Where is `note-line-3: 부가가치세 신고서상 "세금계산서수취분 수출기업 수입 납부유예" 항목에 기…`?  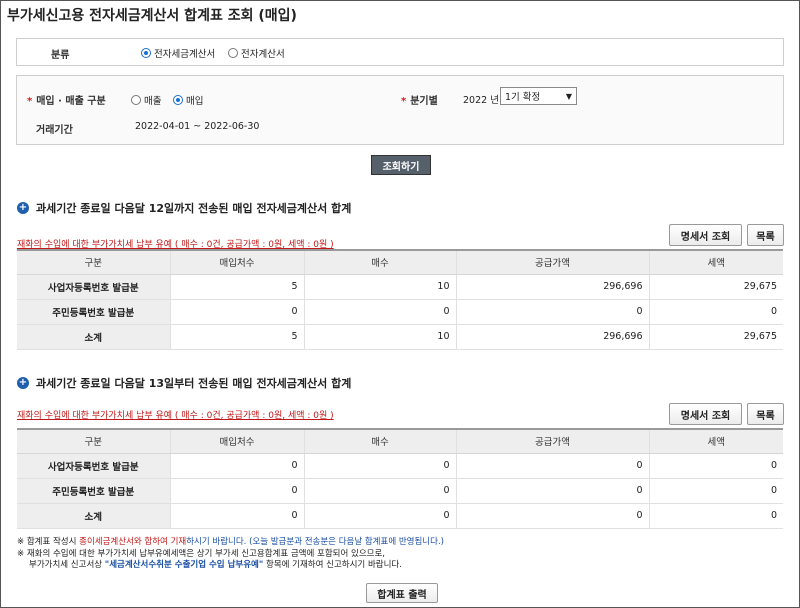 note-line-3: 부가가치세 신고서상 "세금계산서수취분 수출기업 수입 납부유예" 항목에 기… is located at coordinates (215, 565).